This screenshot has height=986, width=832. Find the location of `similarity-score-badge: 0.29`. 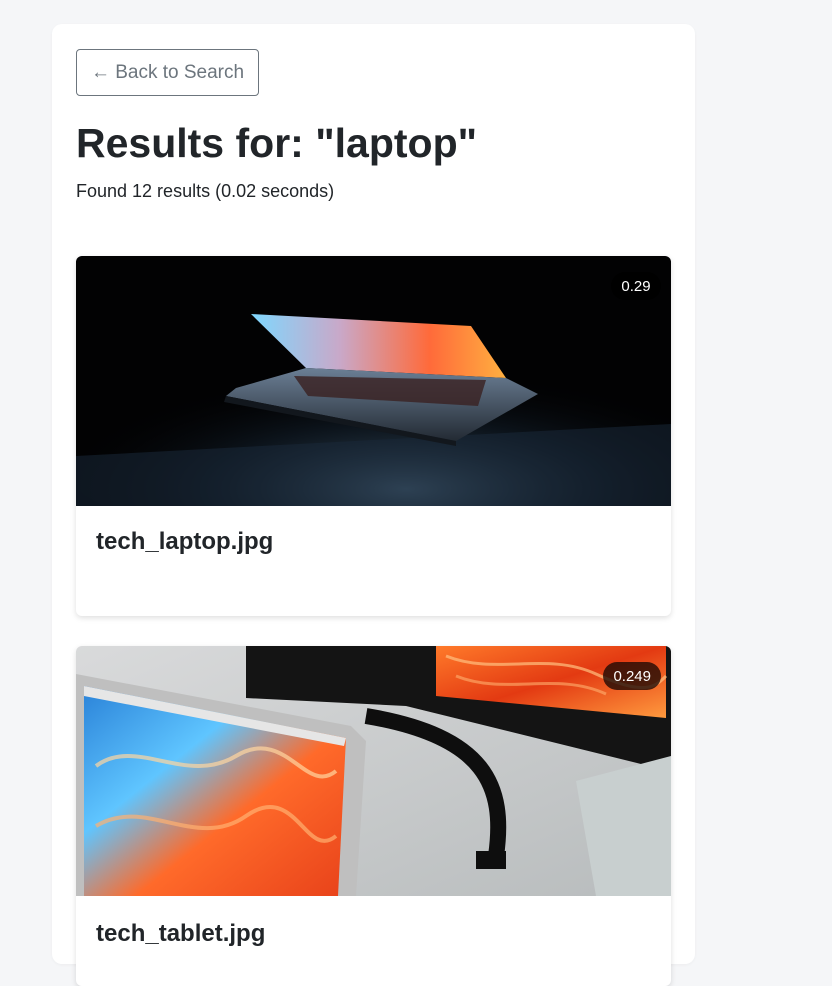

similarity-score-badge: 0.29 is located at coordinates (636, 286).